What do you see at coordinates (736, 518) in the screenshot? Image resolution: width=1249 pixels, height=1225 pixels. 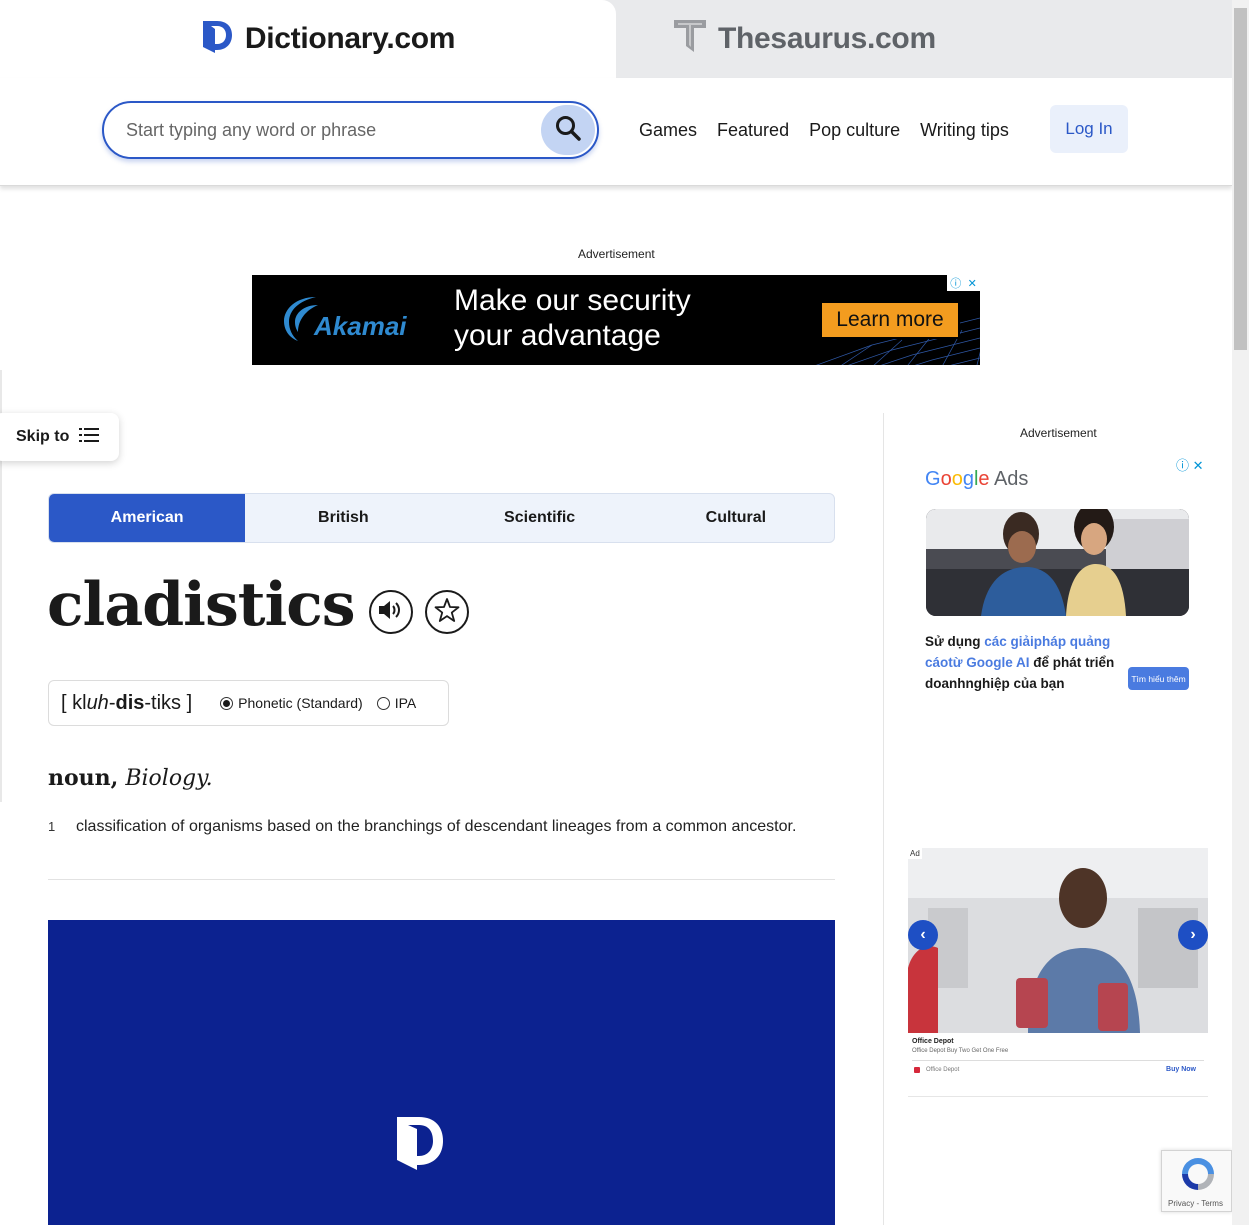 I see `tab-cultural: Cultural` at bounding box center [736, 518].